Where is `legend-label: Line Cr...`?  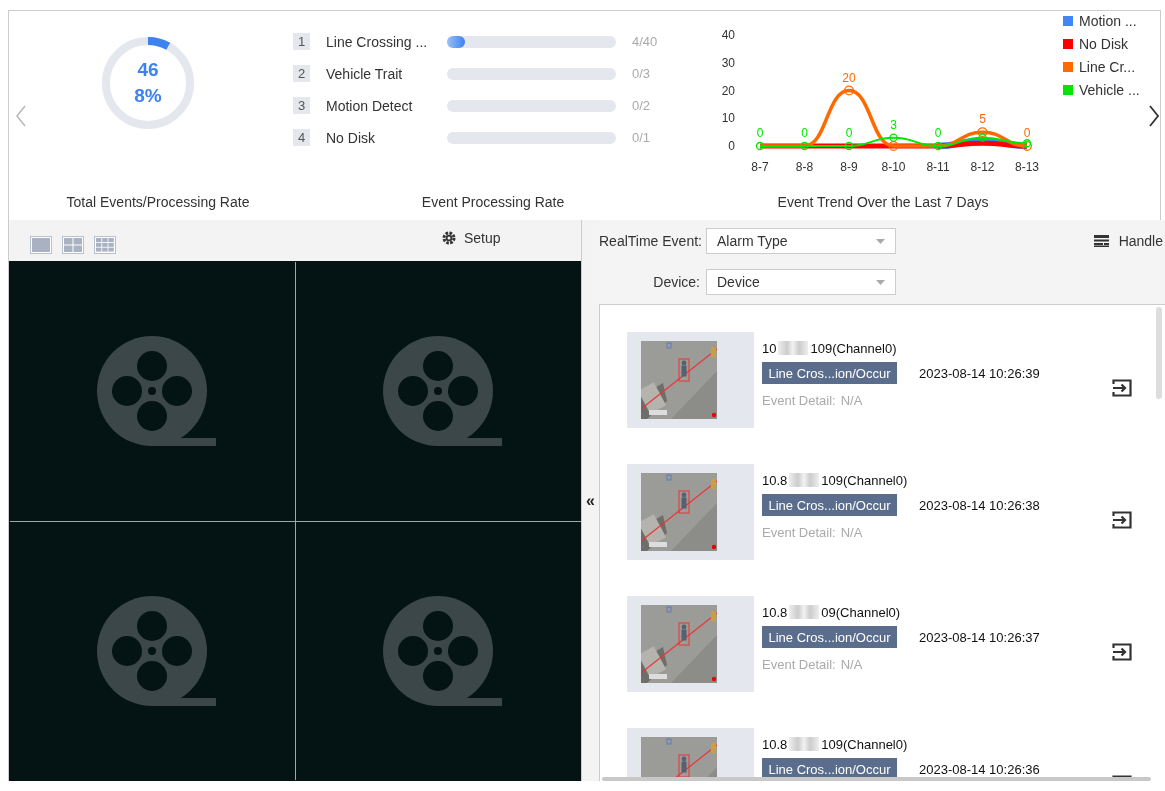 legend-label: Line Cr... is located at coordinates (1107, 67).